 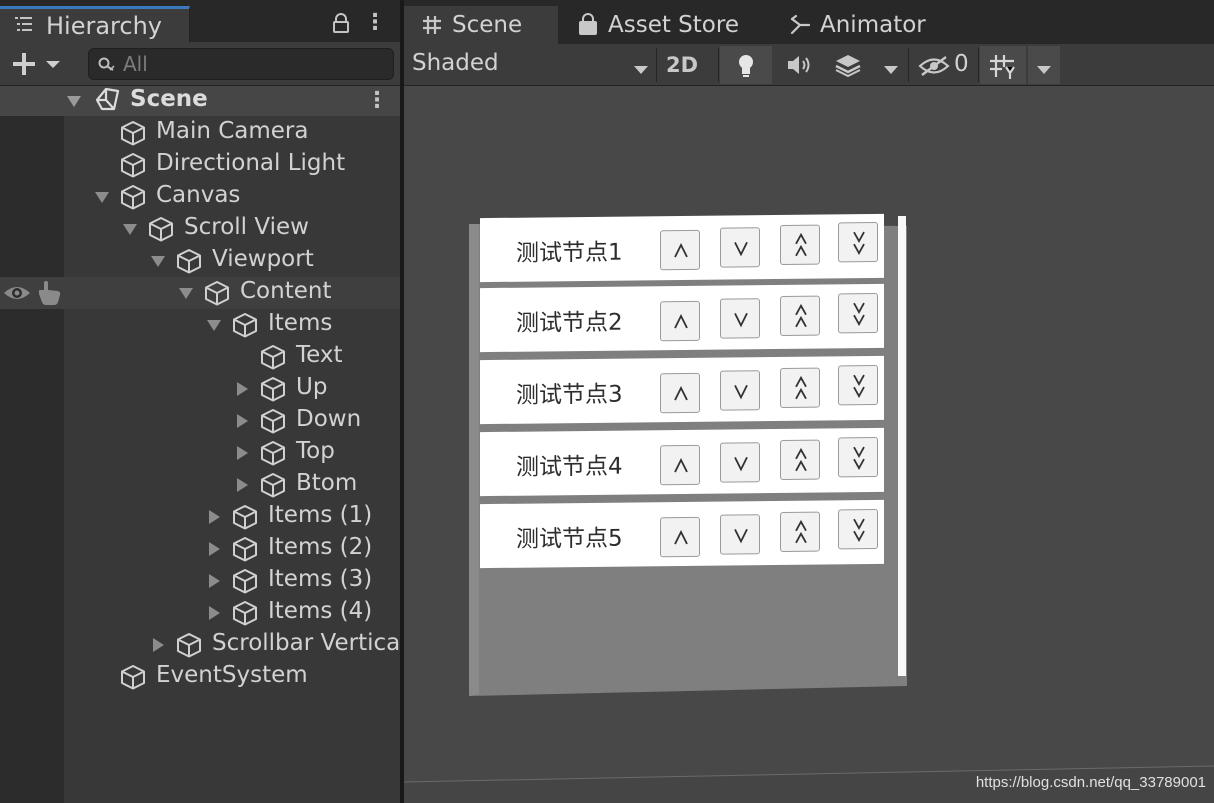 What do you see at coordinates (682, 65) in the screenshot?
I see `toggle-2d-button: 2D` at bounding box center [682, 65].